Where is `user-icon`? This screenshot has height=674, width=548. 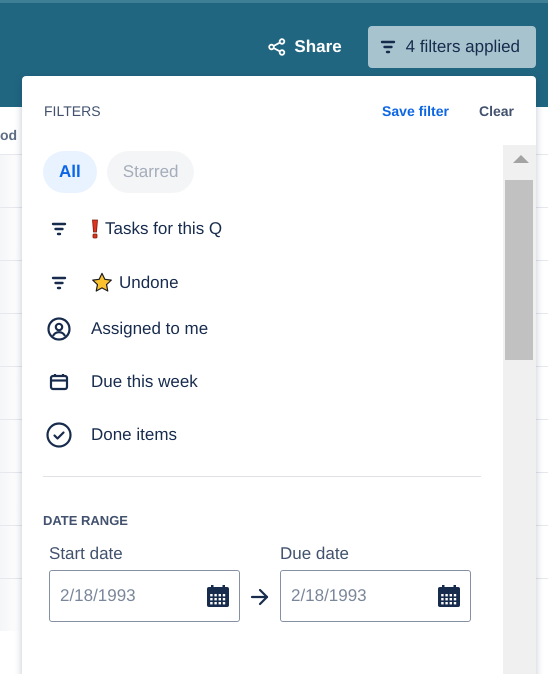 user-icon is located at coordinates (59, 328).